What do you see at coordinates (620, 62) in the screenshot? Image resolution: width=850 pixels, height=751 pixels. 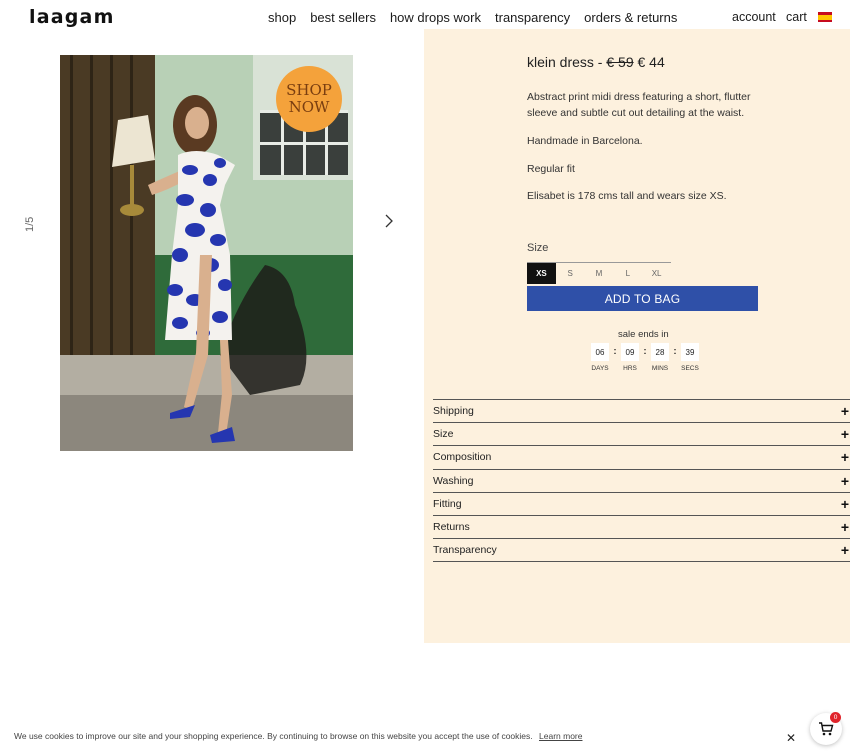 I see `old-price: € 59` at bounding box center [620, 62].